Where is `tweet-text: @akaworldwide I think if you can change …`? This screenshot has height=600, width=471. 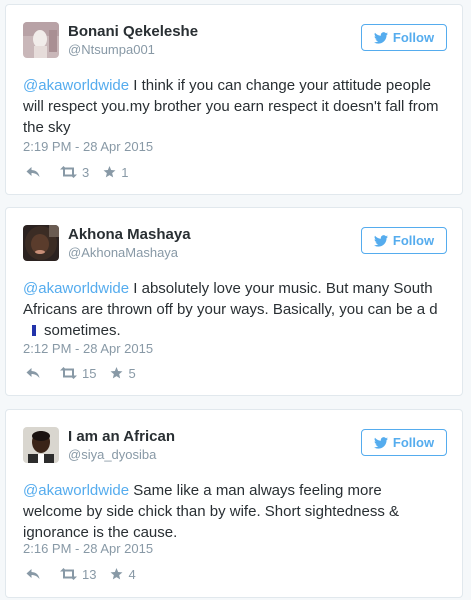 tweet-text: @akaworldwide I think if you can change … is located at coordinates (233, 106).